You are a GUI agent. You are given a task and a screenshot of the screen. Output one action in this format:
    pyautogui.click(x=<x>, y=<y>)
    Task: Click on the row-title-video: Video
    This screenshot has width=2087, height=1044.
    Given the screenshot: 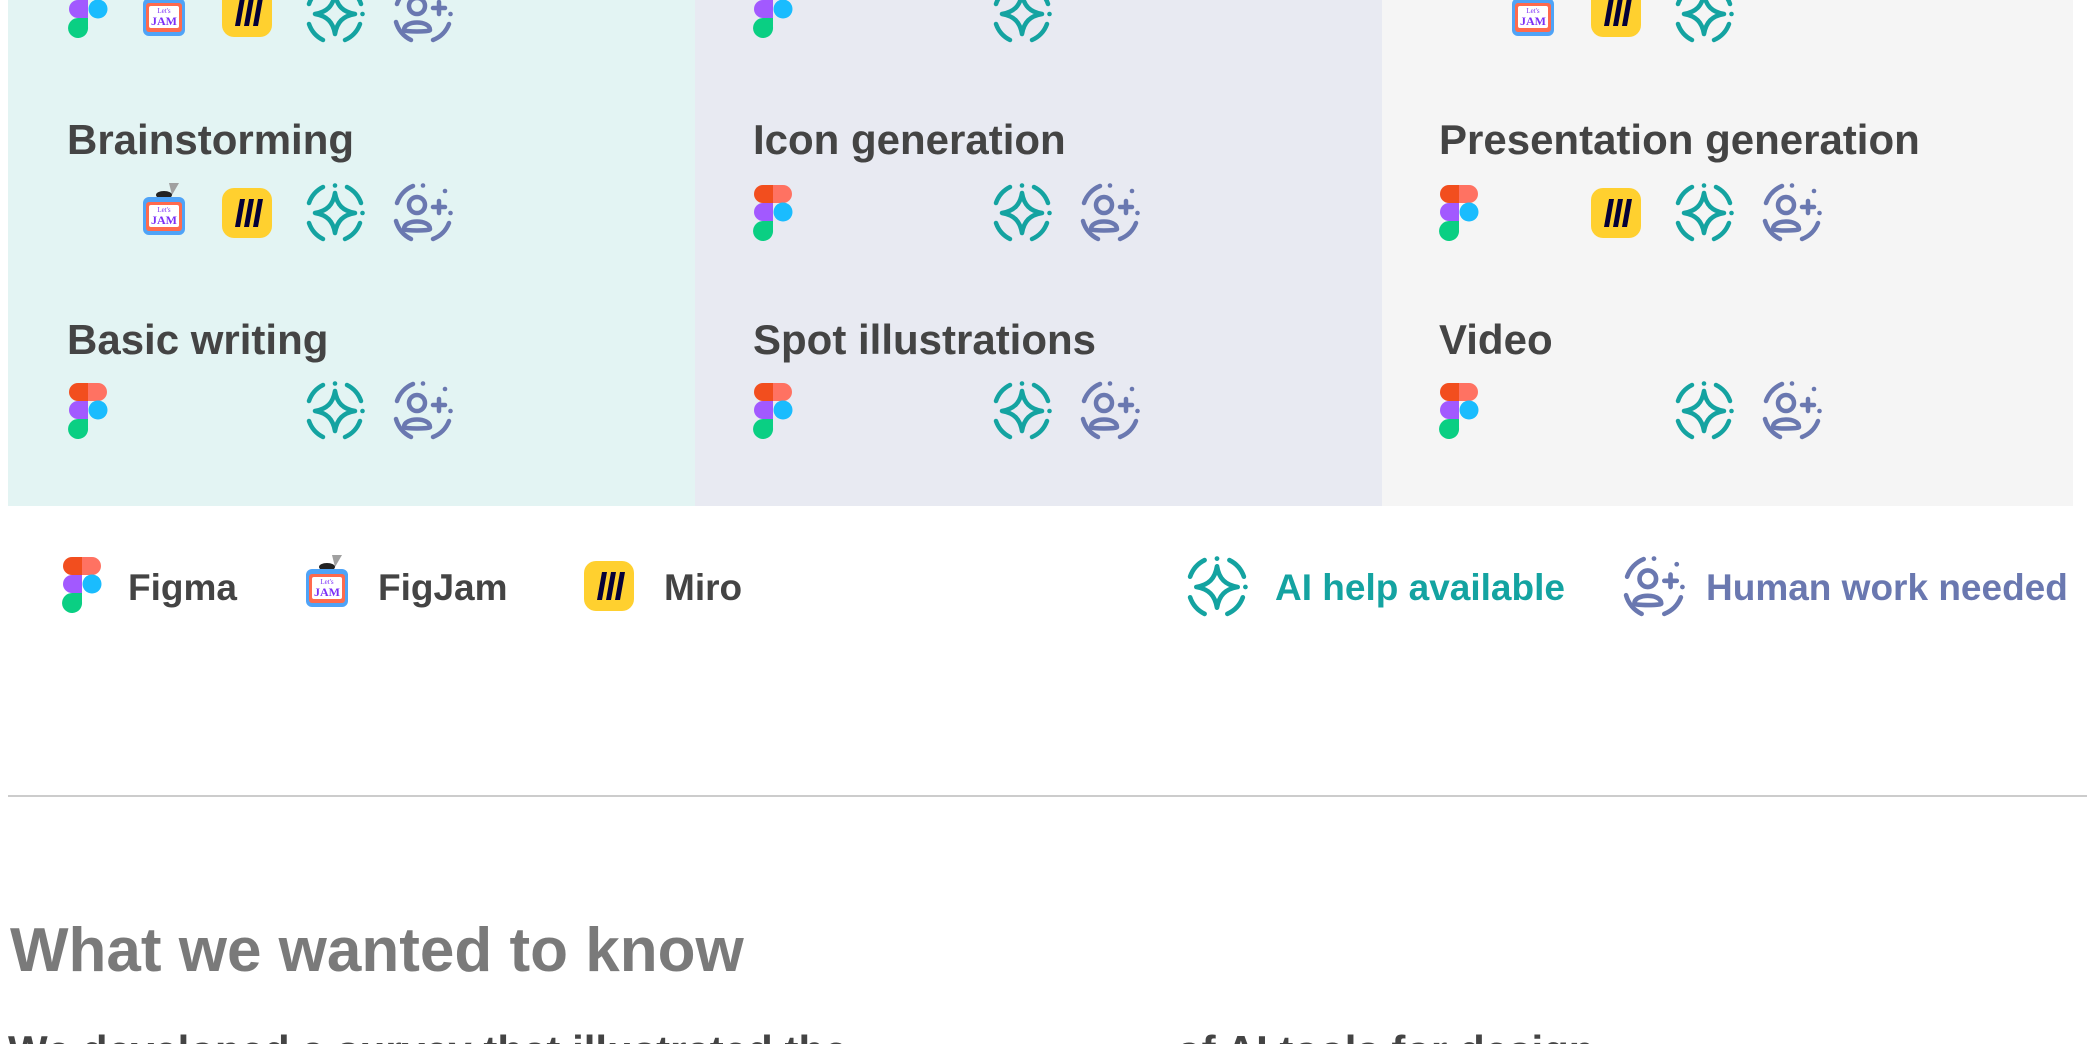 What is the action you would take?
    pyautogui.click(x=1496, y=339)
    